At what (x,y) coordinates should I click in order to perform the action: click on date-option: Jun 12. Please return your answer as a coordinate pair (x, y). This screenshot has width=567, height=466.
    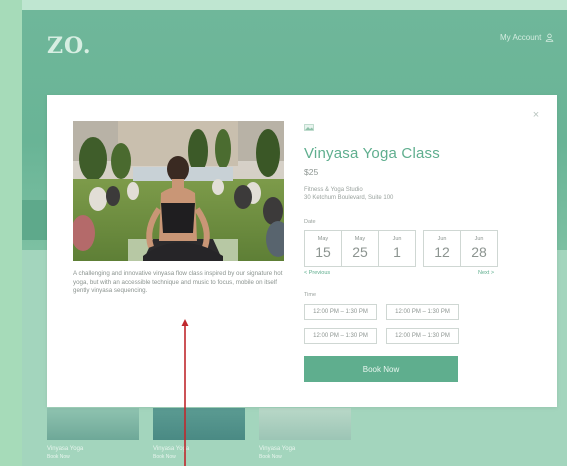
    Looking at the image, I should click on (442, 248).